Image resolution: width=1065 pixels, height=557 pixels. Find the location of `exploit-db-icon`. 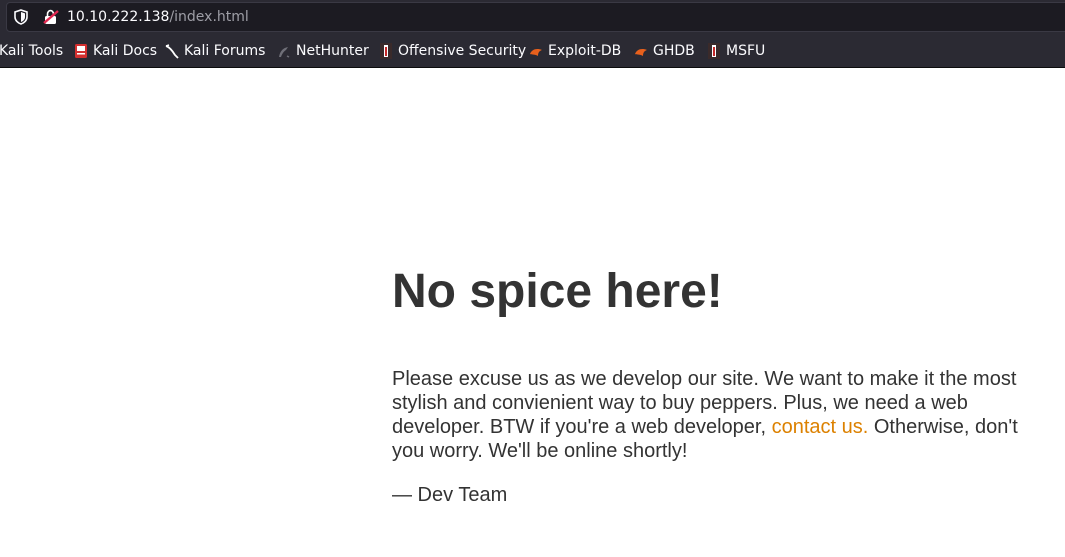

exploit-db-icon is located at coordinates (536, 52).